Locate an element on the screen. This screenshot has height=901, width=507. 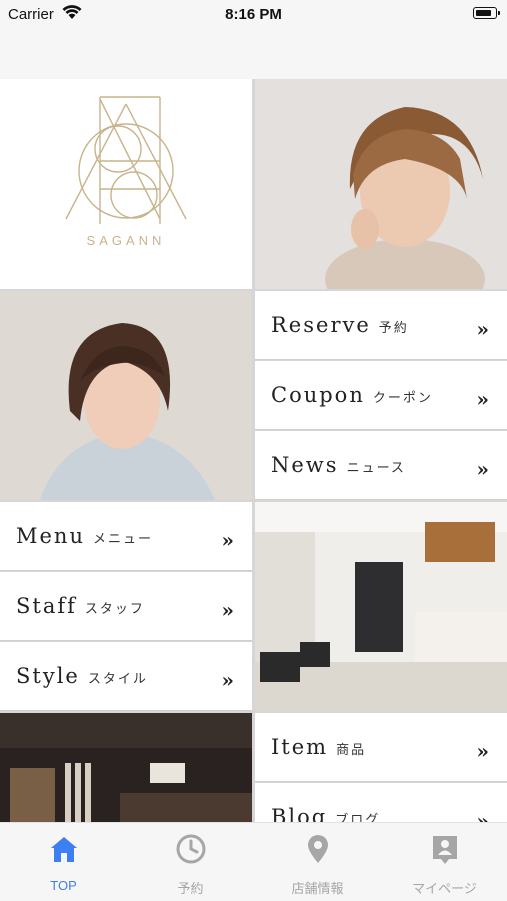
battery-icon is located at coordinates (486, 13).